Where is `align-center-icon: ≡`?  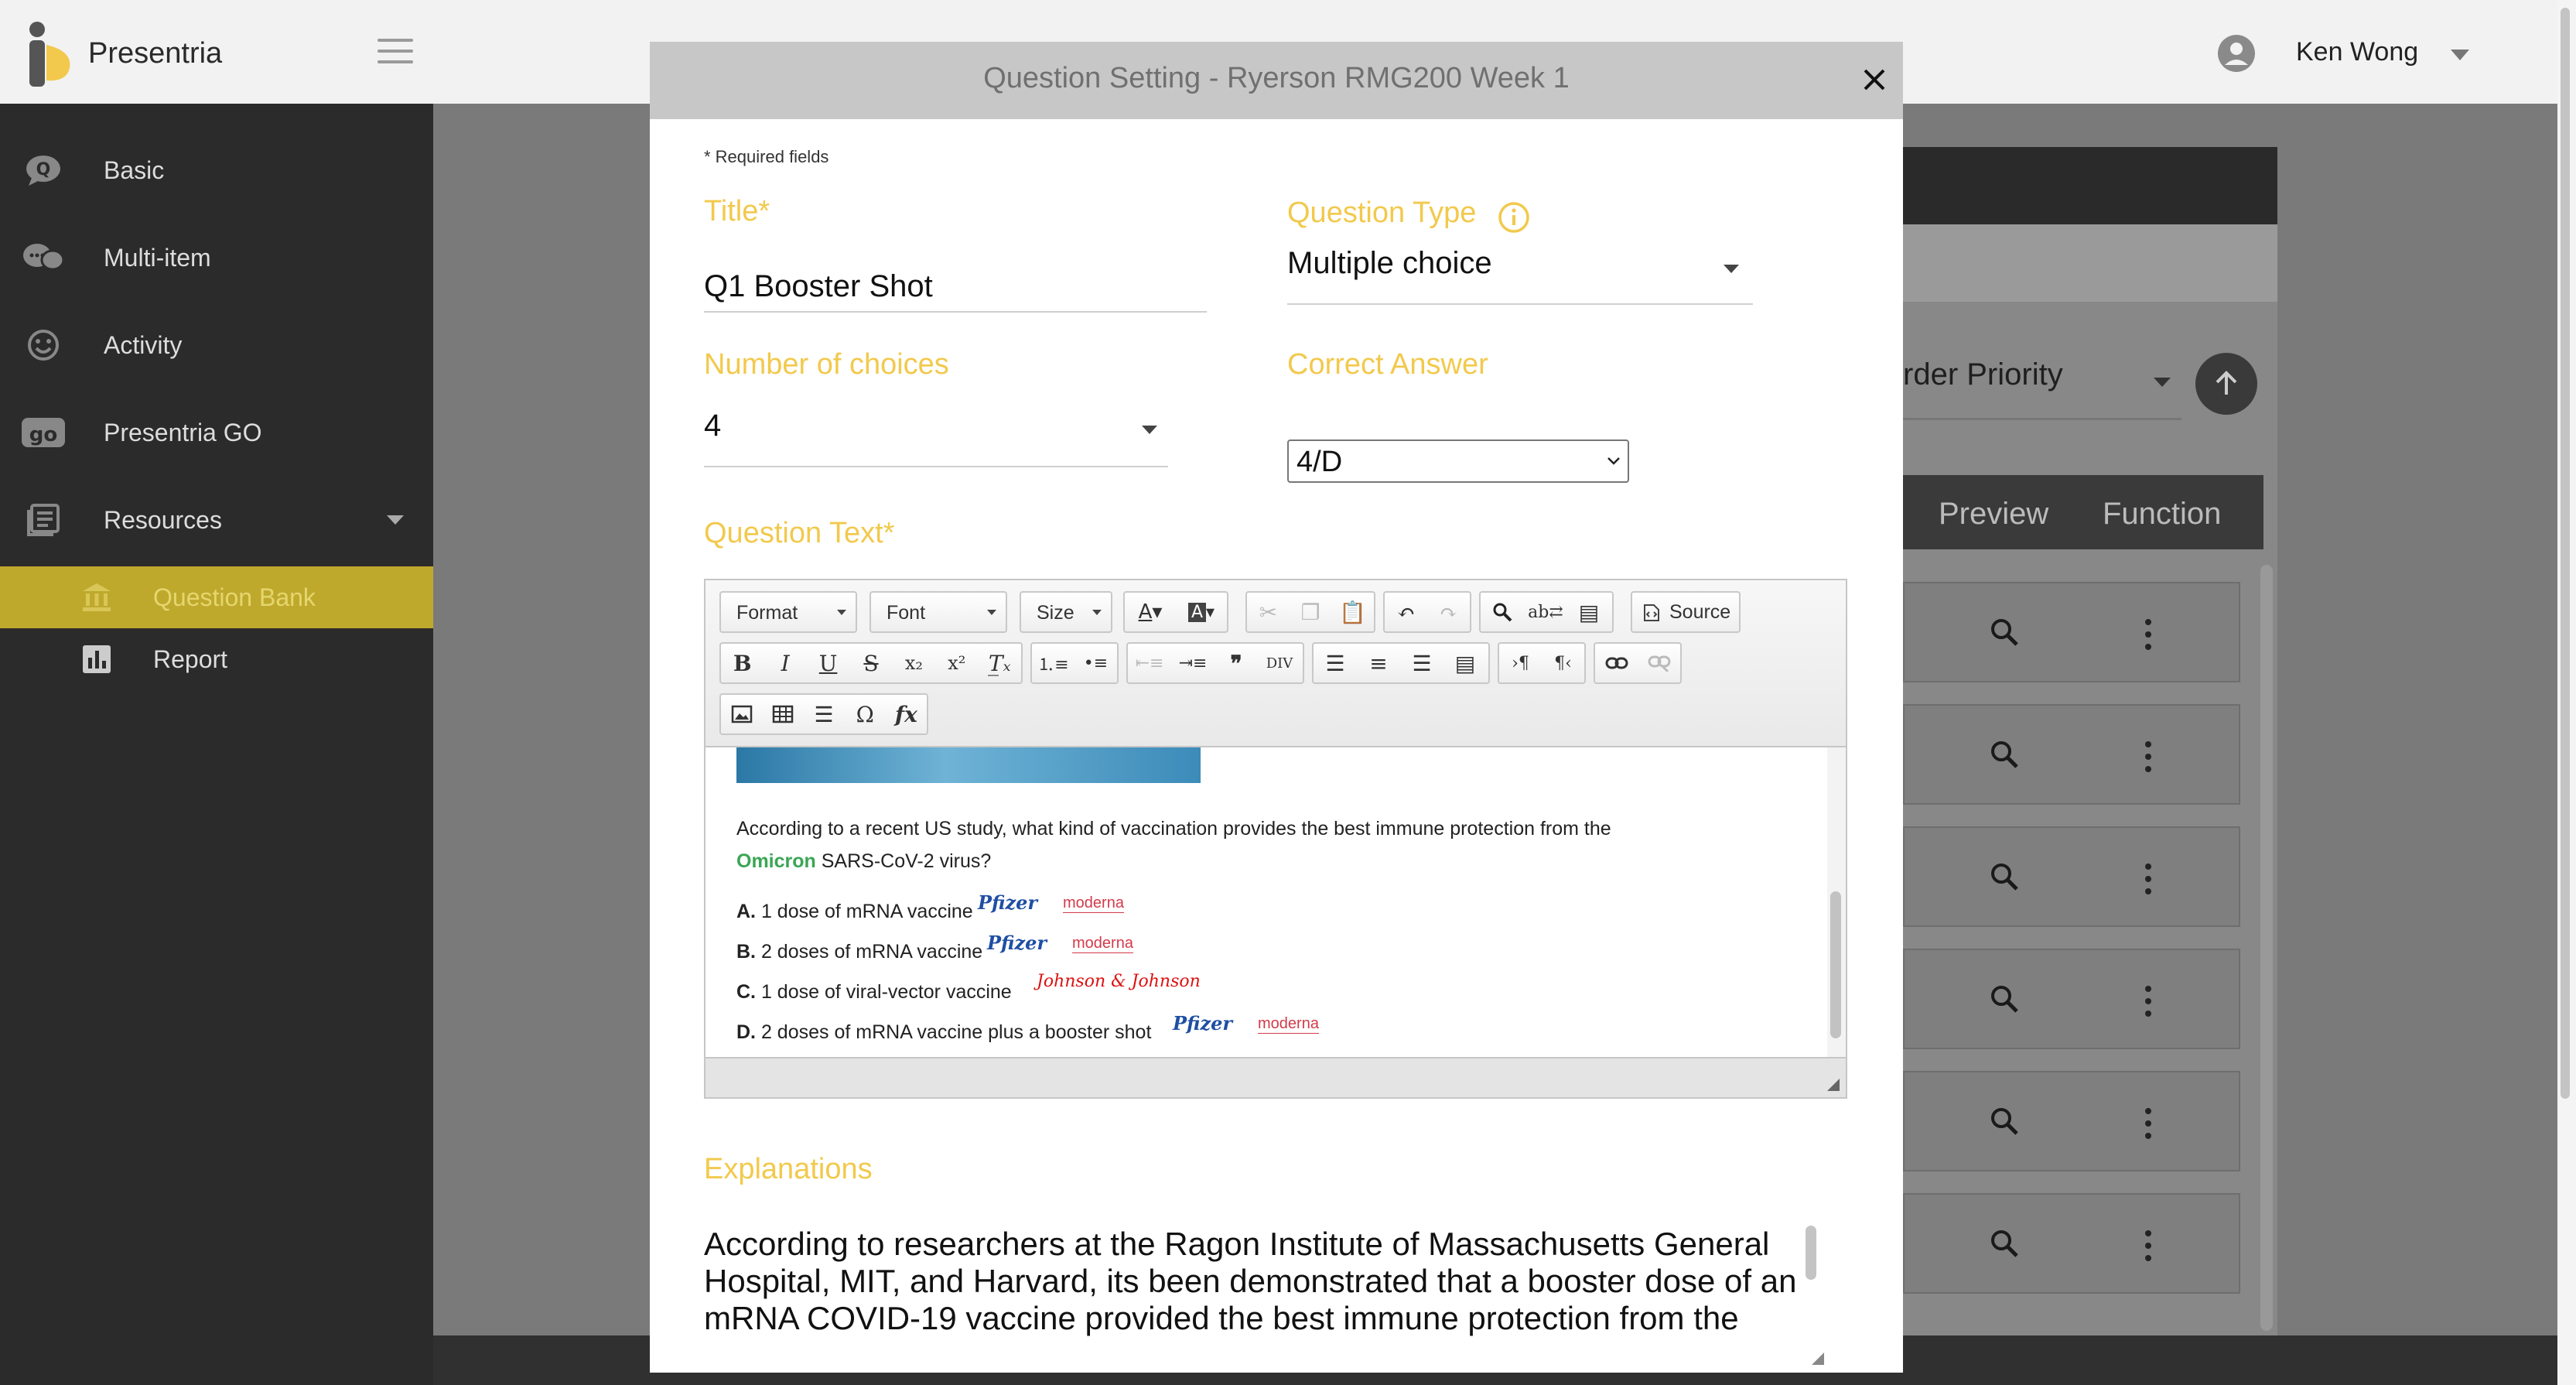
align-center-icon: ≡ is located at coordinates (1378, 663).